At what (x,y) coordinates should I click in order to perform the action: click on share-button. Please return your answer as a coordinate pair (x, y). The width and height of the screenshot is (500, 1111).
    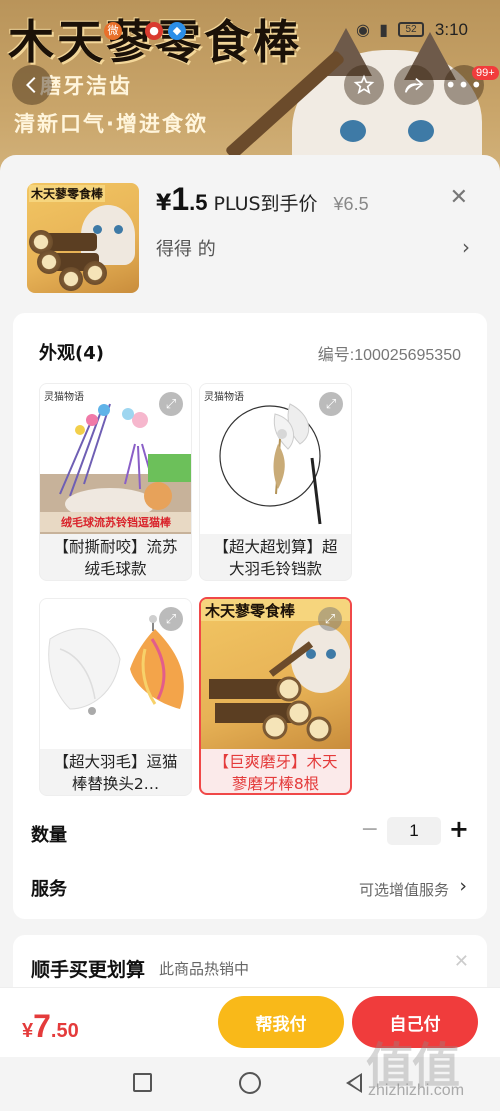
    Looking at the image, I should click on (414, 85).